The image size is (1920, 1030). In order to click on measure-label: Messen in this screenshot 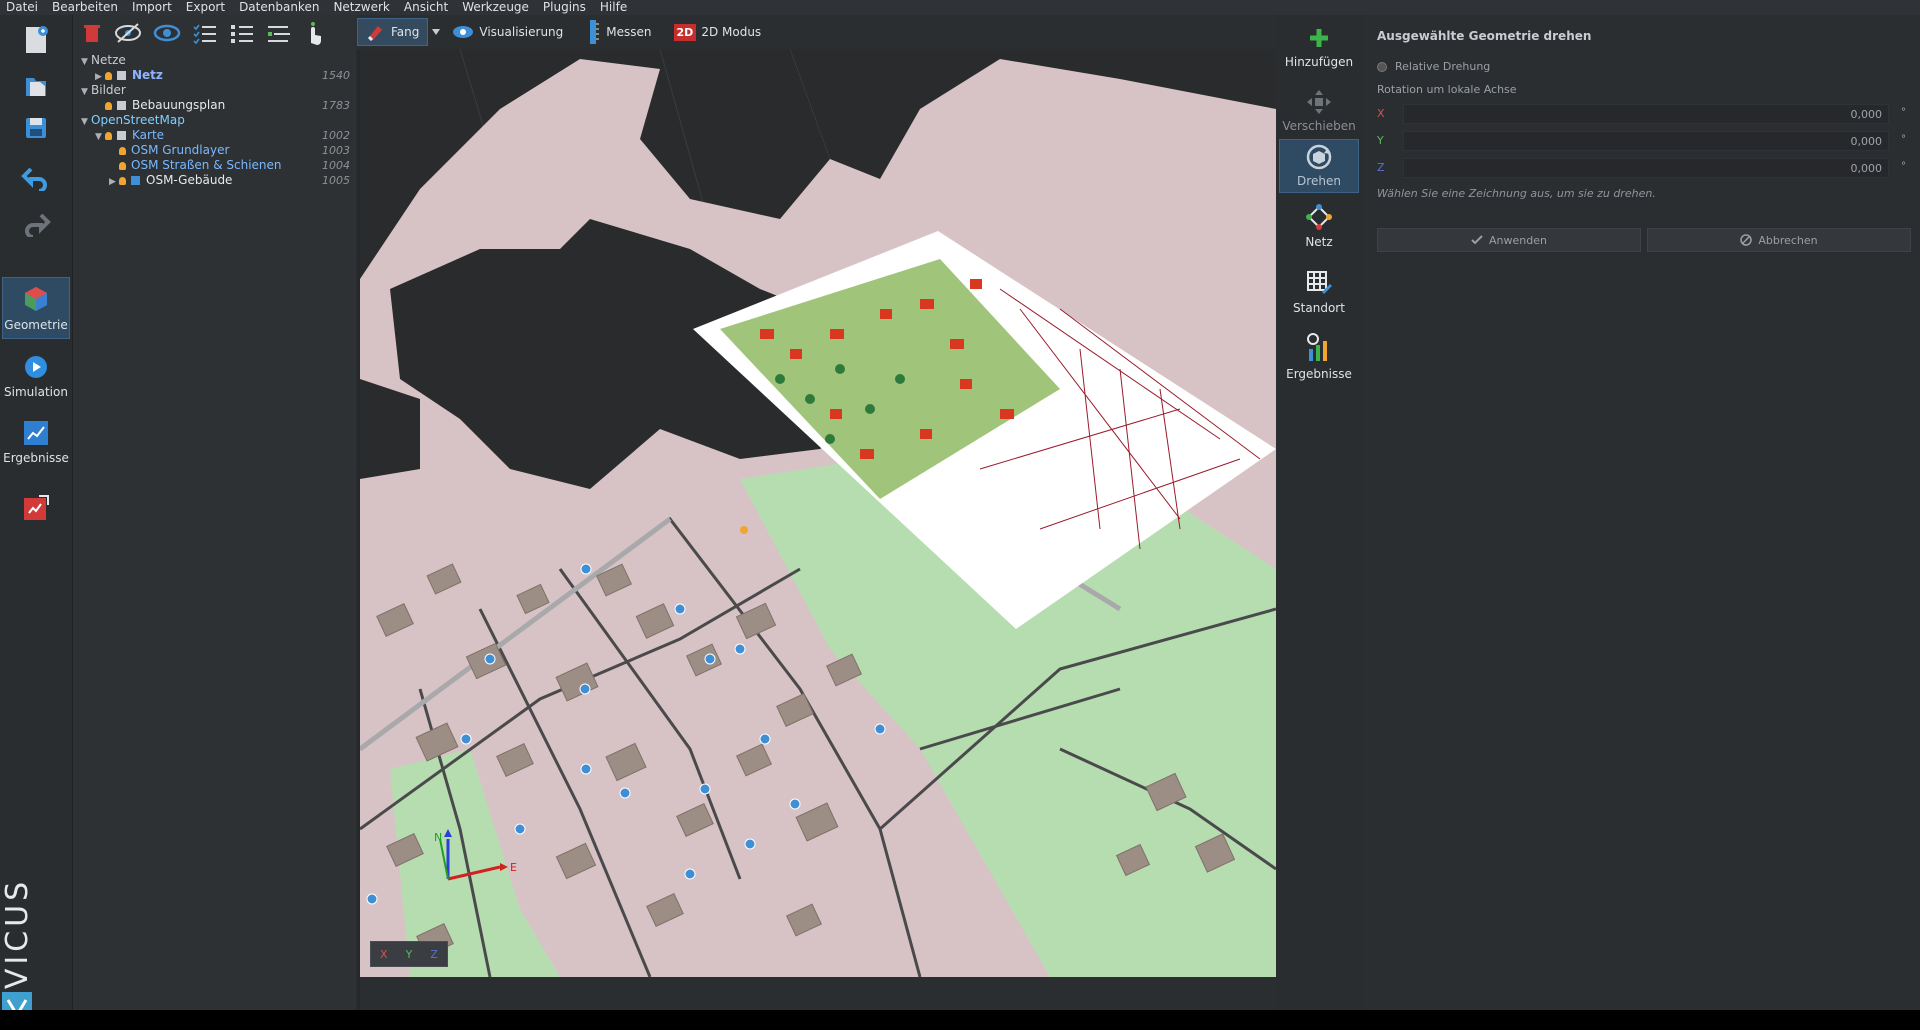, I will do `click(629, 32)`.